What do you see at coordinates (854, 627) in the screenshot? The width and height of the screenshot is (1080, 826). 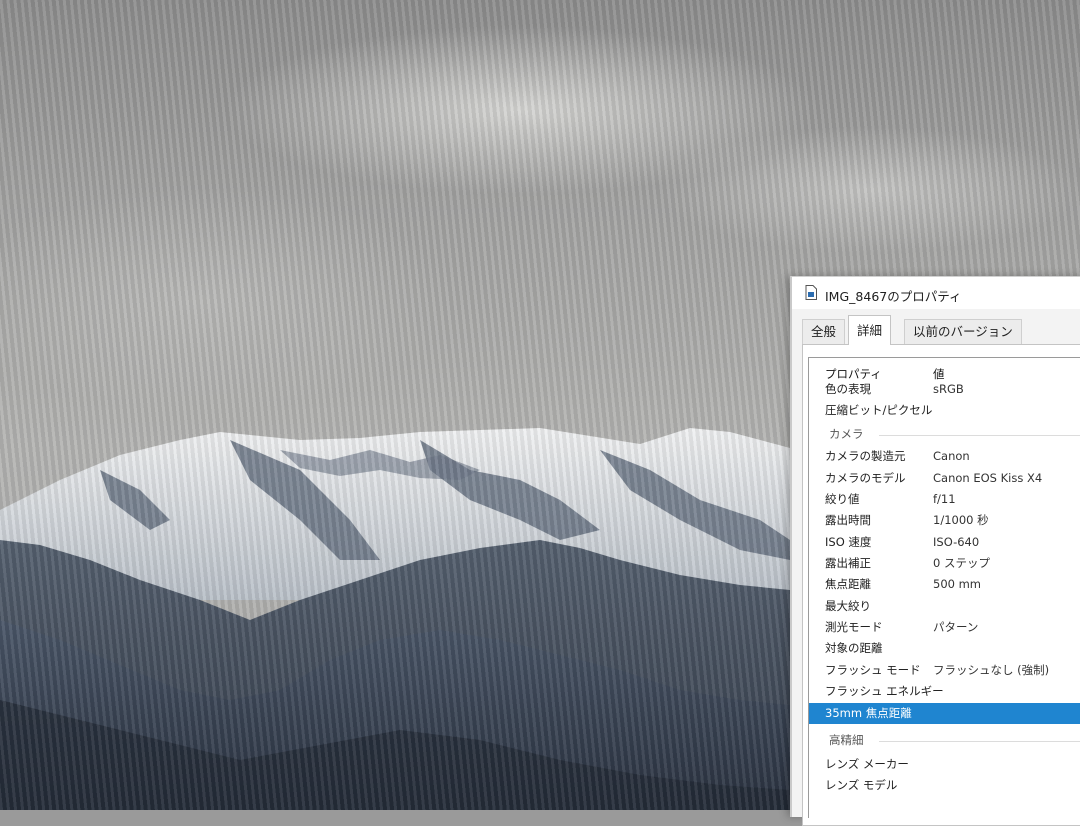 I see `property-name: 測光モード` at bounding box center [854, 627].